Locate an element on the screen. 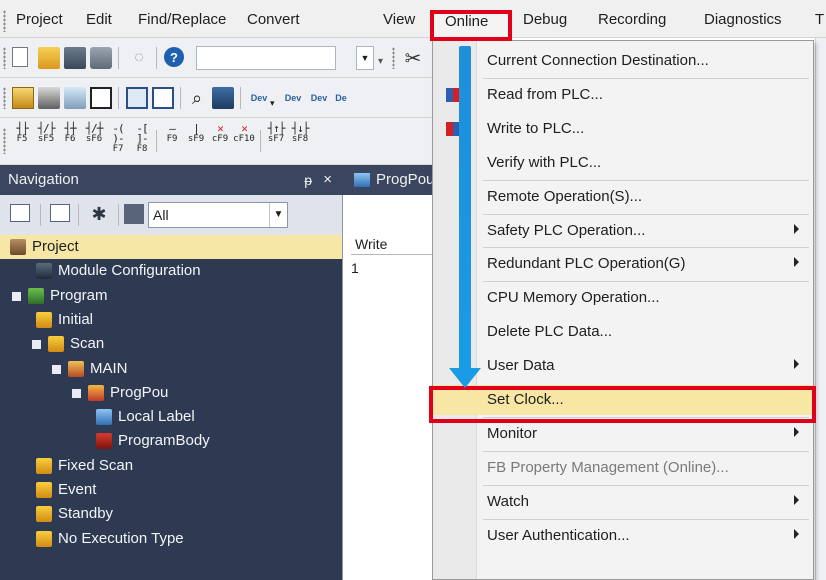 The image size is (826, 580). open-contact-key: ┤├ F5 is located at coordinates (22, 133).